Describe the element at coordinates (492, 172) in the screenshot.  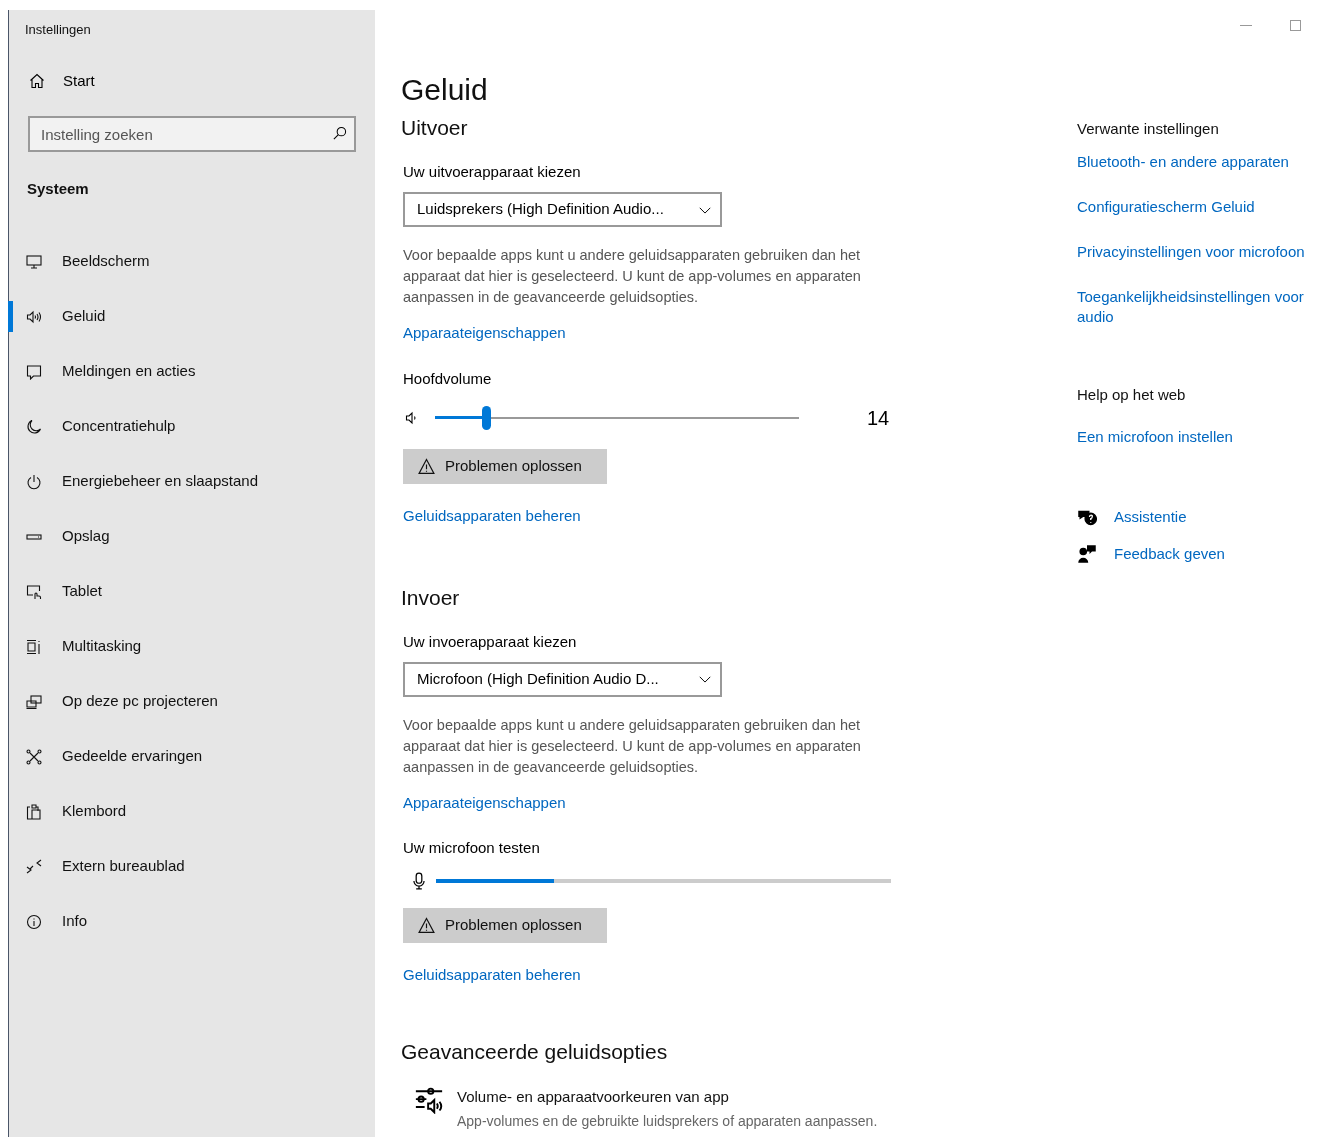
I see `field-label: Uw uitvoerapparaat kiezen` at that location.